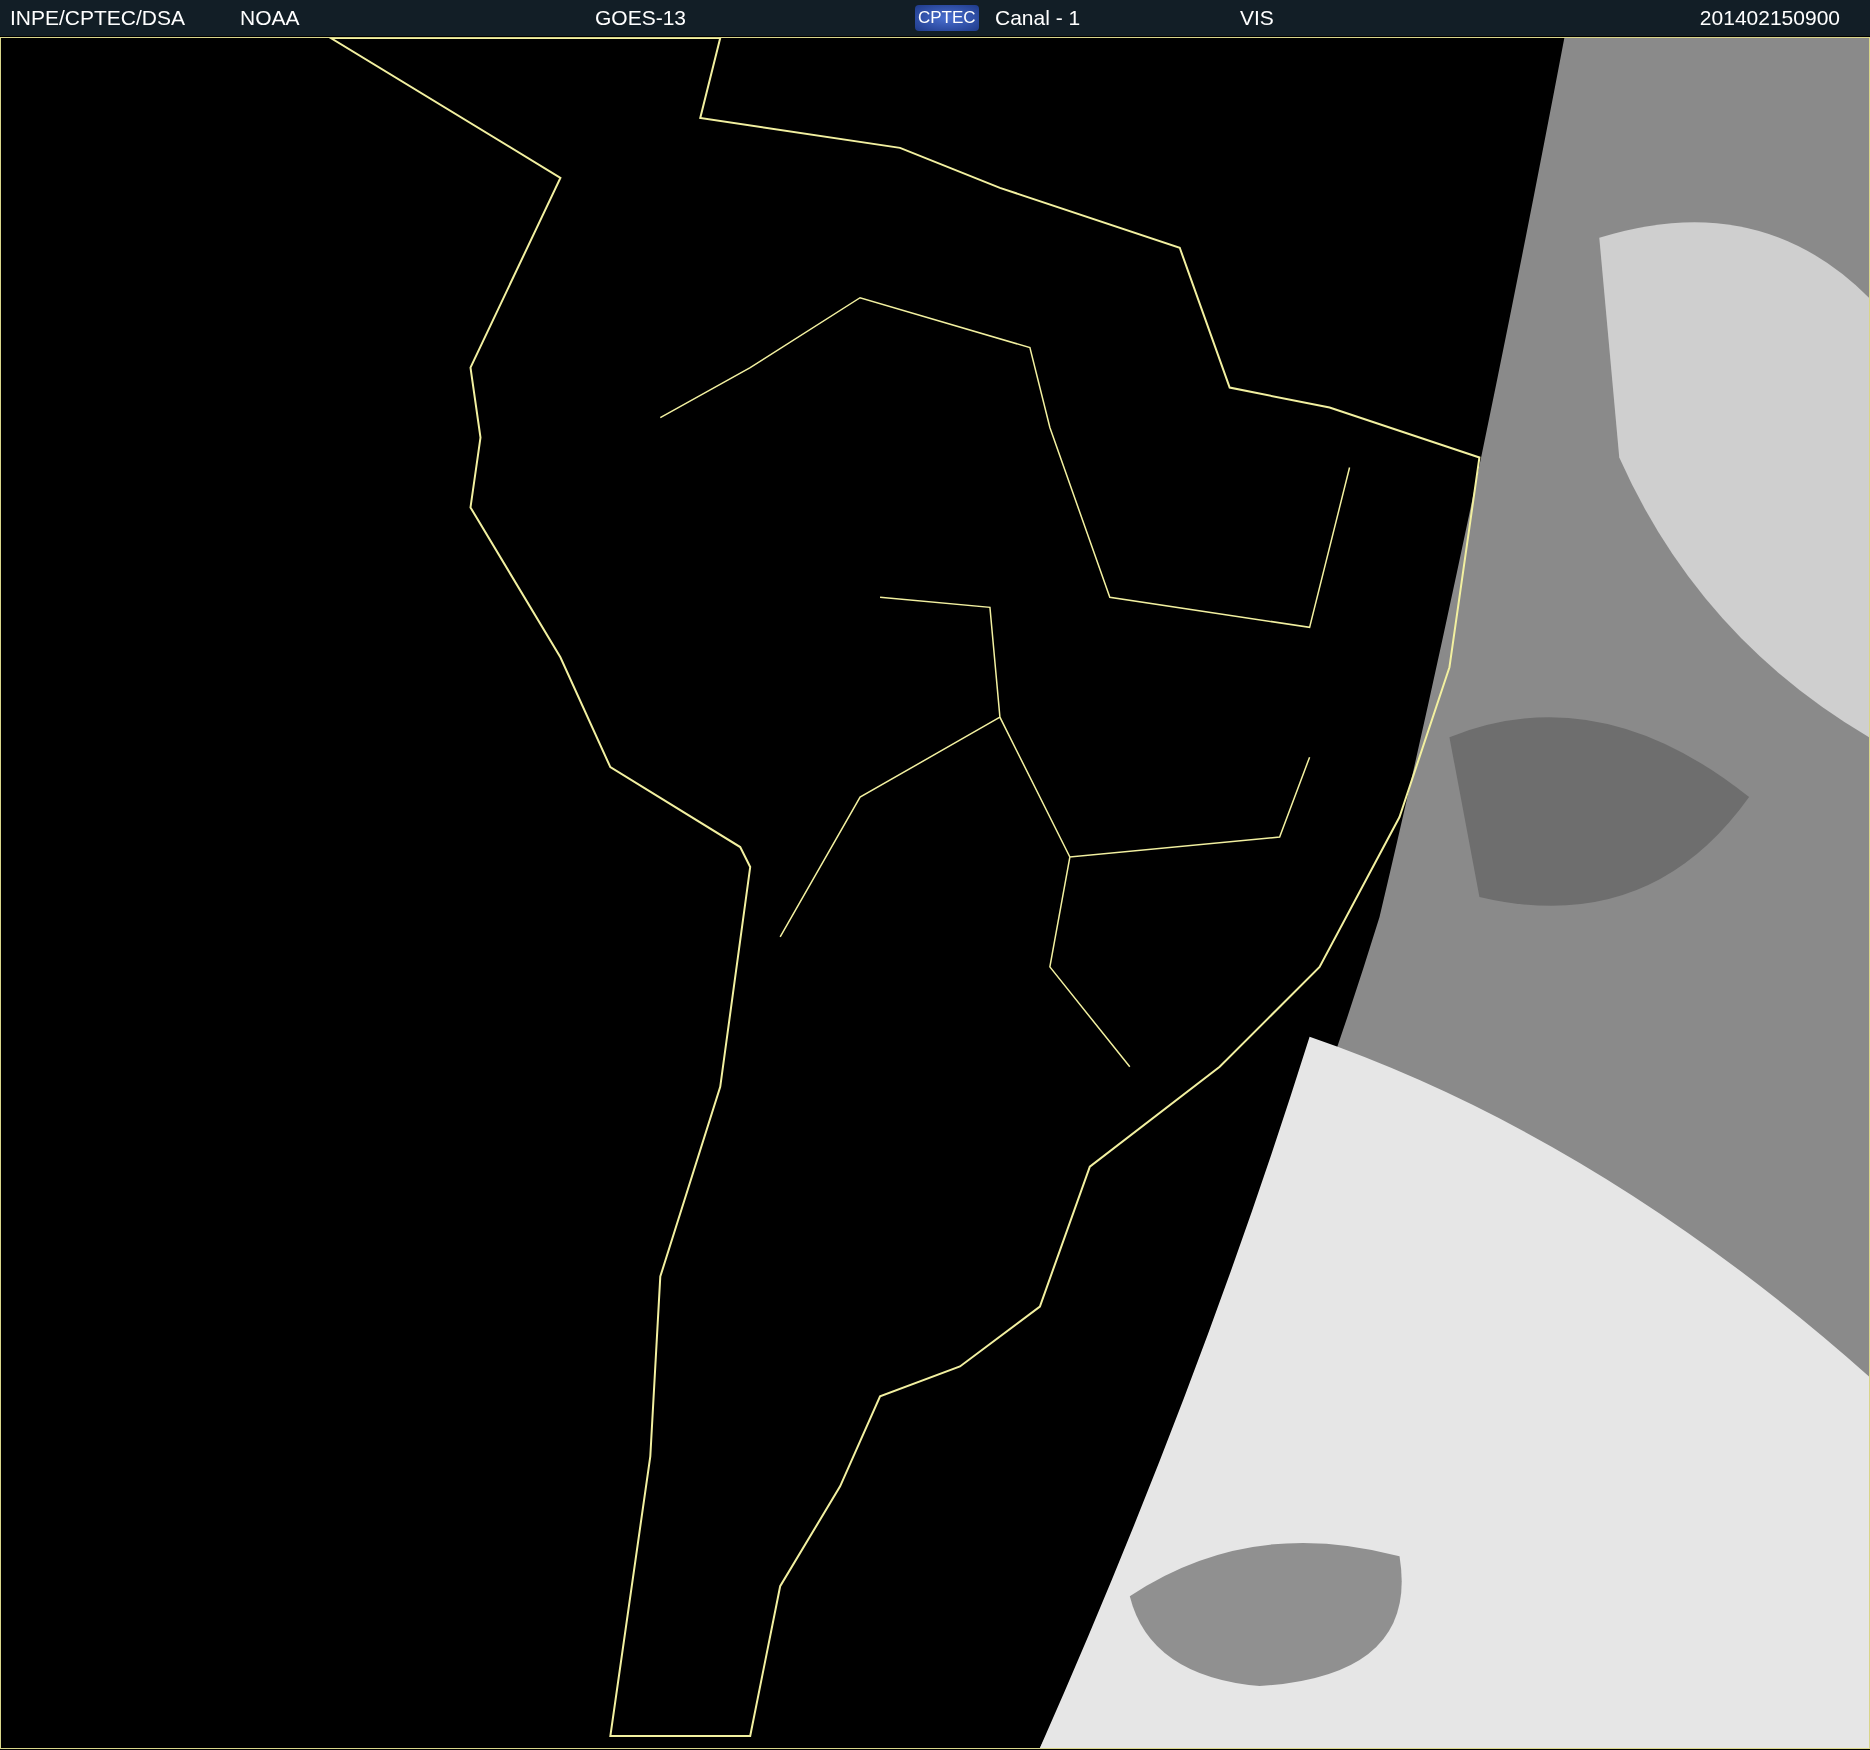 The image size is (1870, 1750). I want to click on channel-label: Canal - 1, so click(1038, 18).